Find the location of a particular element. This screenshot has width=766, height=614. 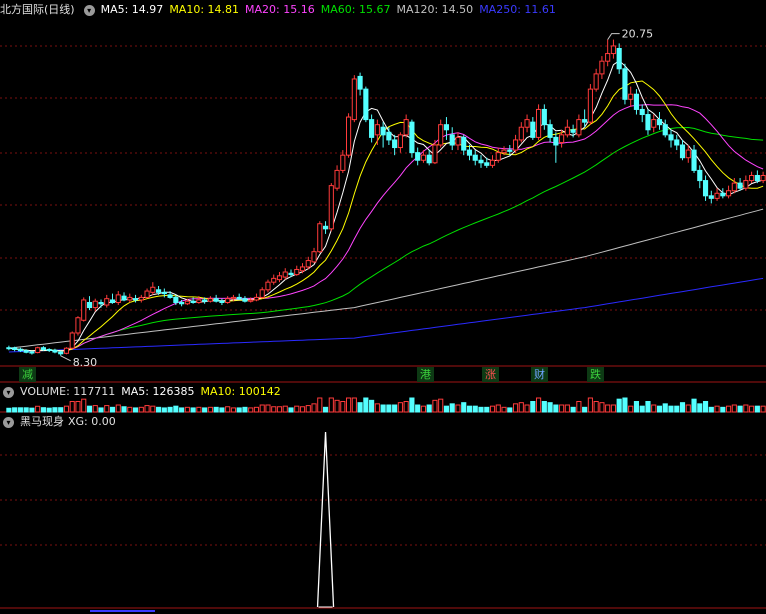

volume-header: ▾ VOLUME: 117711 MA5: 126385 MA10: 100142 is located at coordinates (143, 392).